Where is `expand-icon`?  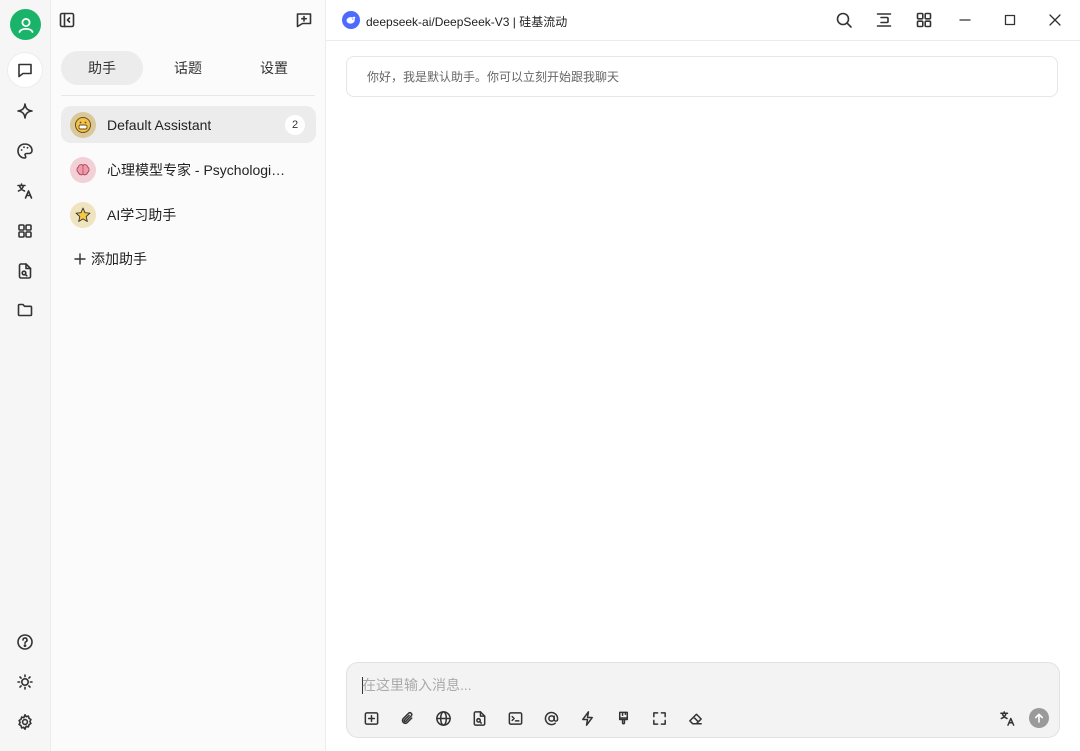 expand-icon is located at coordinates (659, 718).